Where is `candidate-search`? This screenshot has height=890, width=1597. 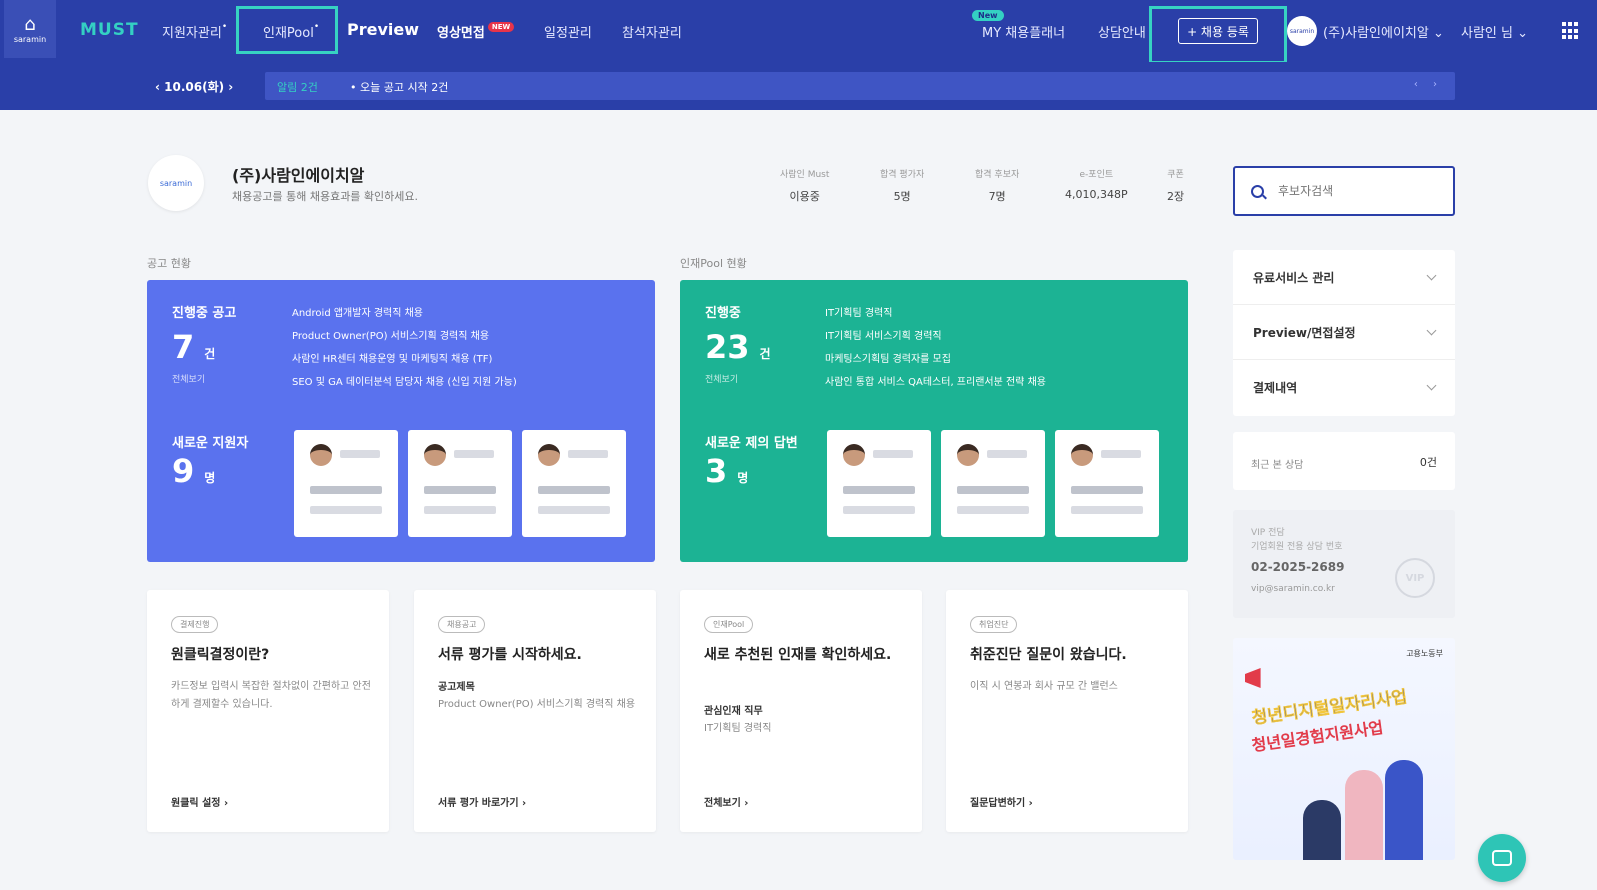 candidate-search is located at coordinates (1344, 191).